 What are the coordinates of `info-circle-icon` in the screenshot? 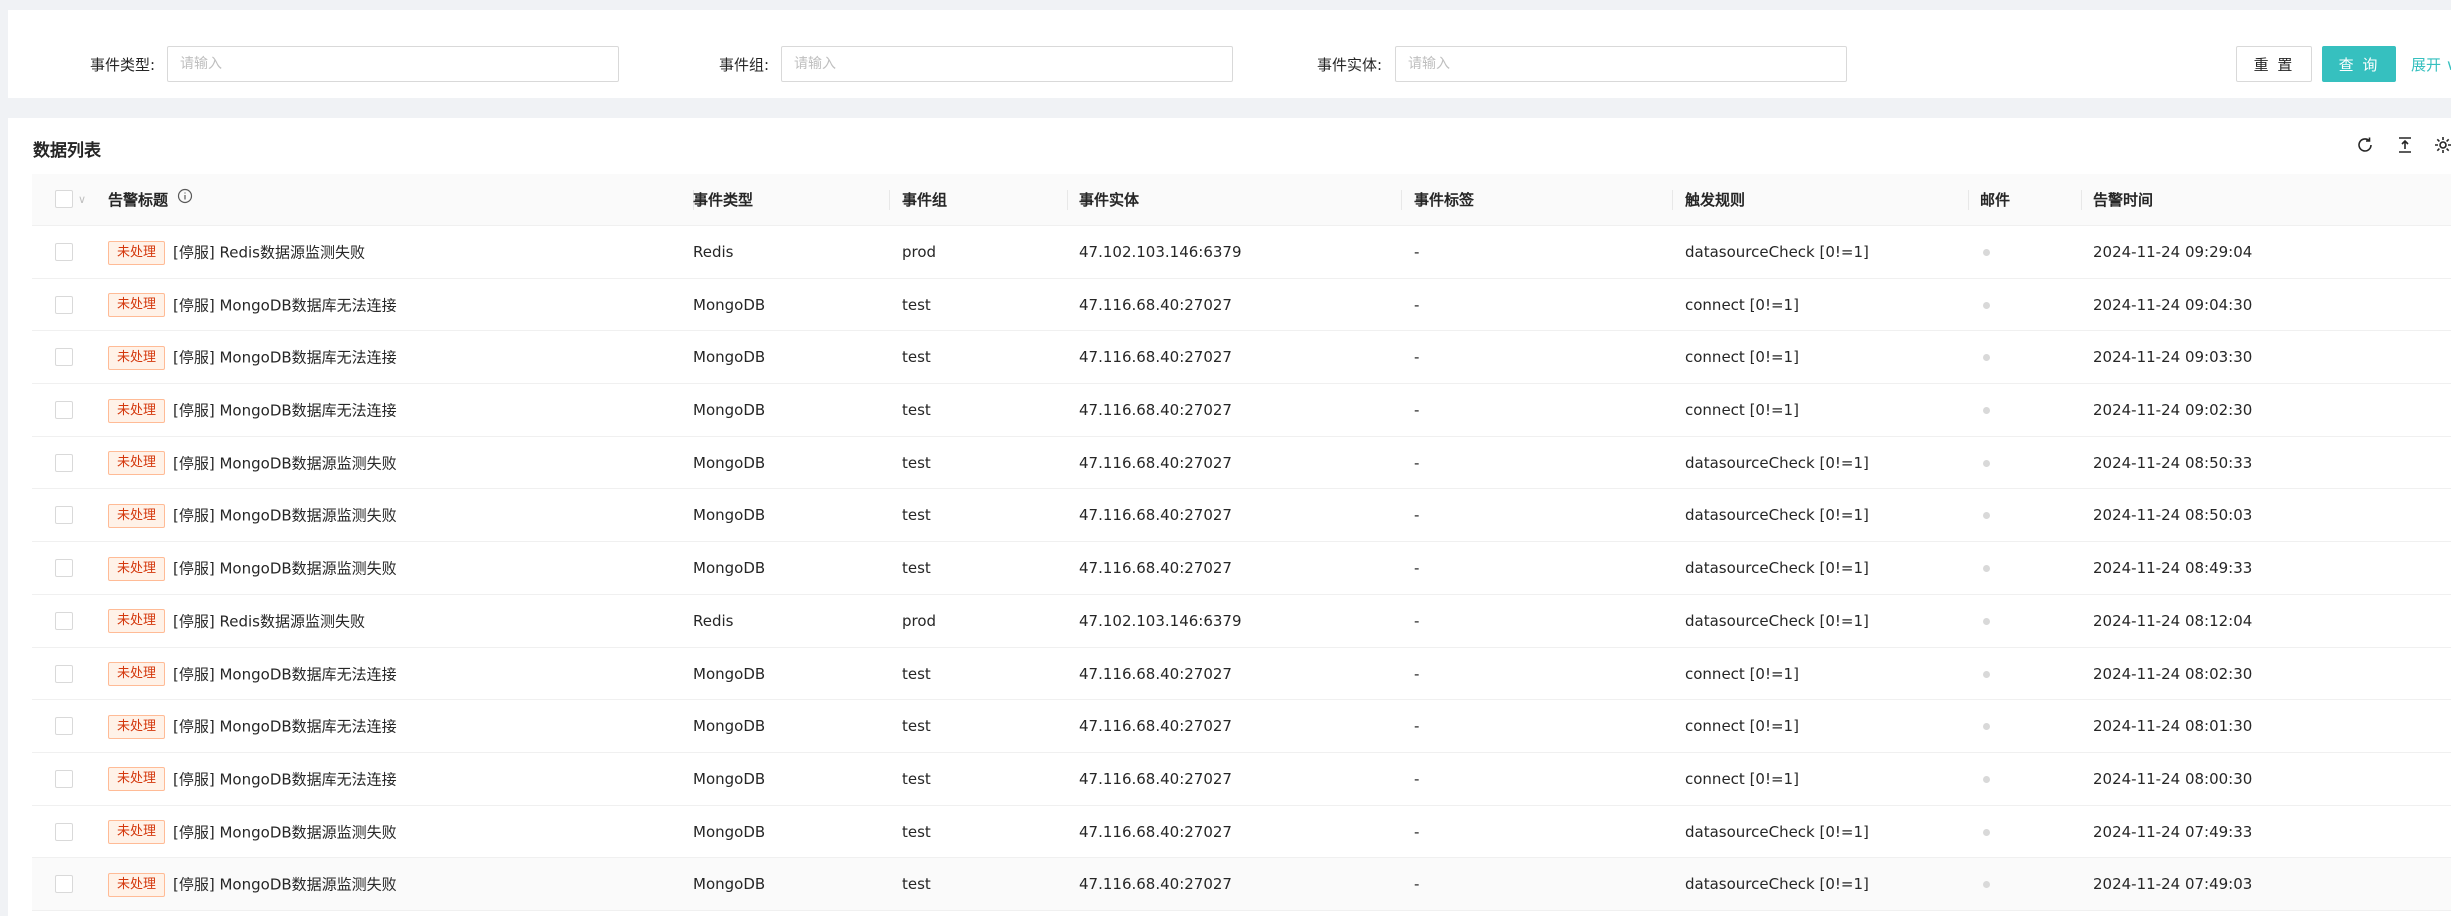 It's located at (185, 199).